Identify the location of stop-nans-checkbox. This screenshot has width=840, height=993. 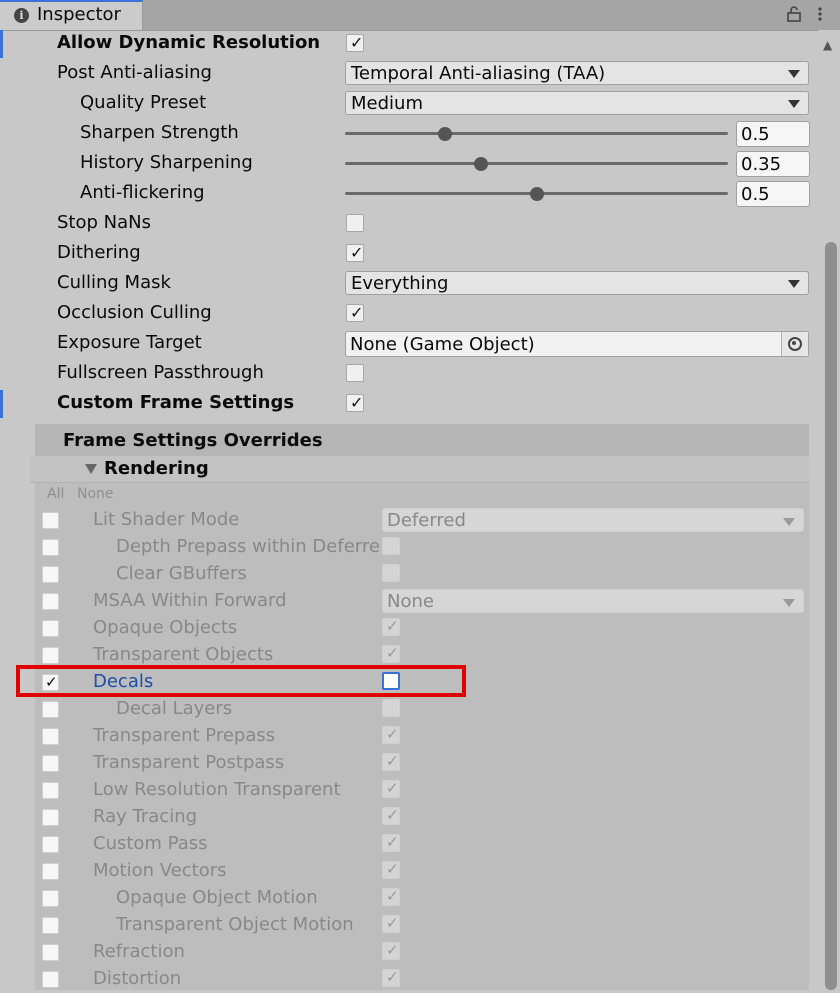
(355, 223).